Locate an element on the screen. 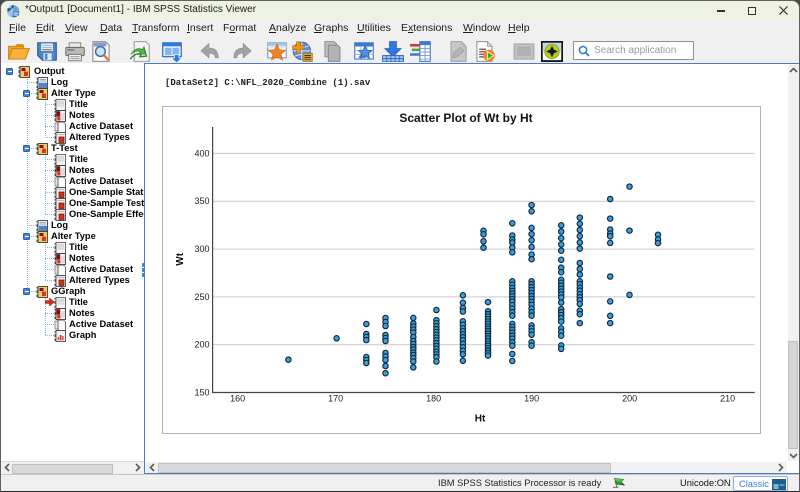 The width and height of the screenshot is (800, 492). svg-text: 210 is located at coordinates (727, 399).